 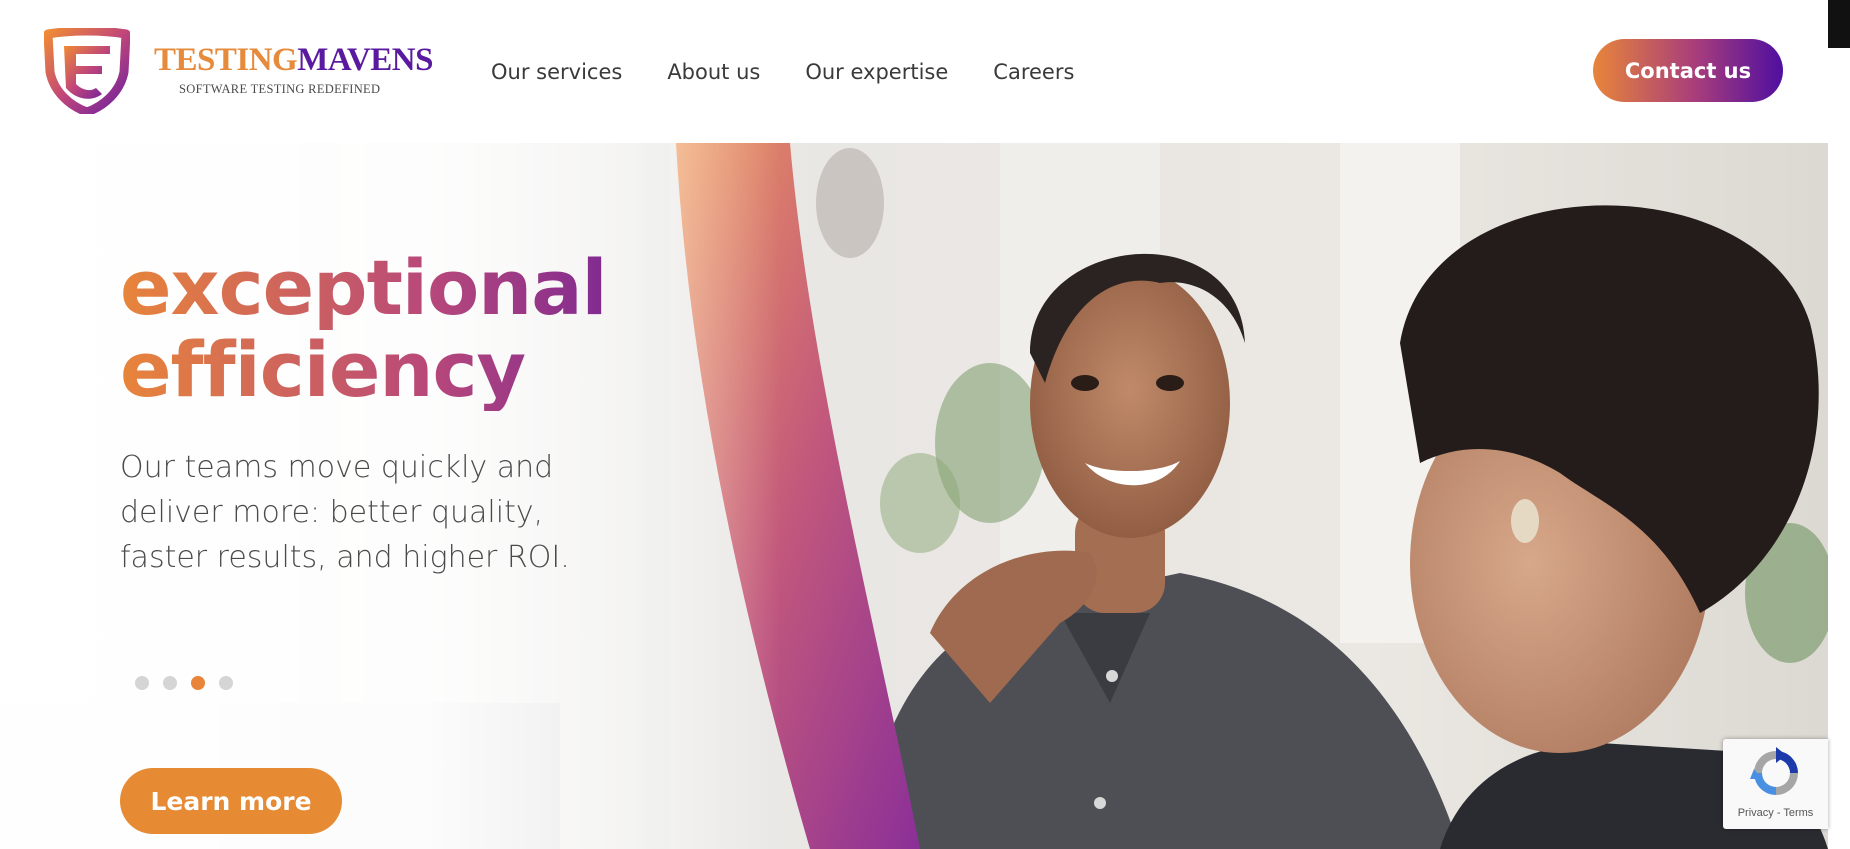 What do you see at coordinates (323, 369) in the screenshot?
I see `hero-headline-line2: efficiency` at bounding box center [323, 369].